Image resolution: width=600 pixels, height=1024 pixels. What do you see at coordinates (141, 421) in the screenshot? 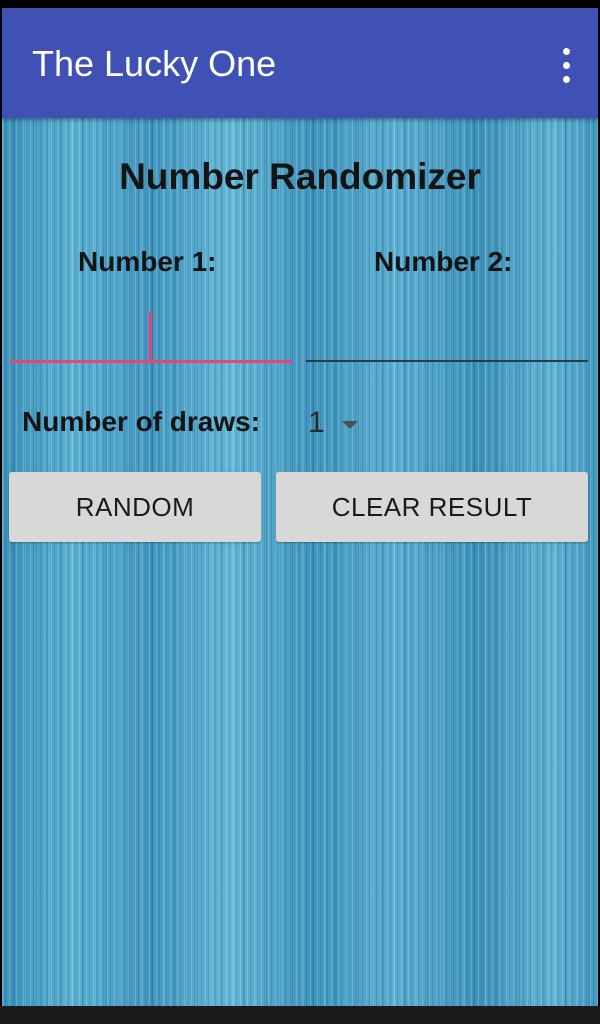
I see `draws-label: Number of draws:` at bounding box center [141, 421].